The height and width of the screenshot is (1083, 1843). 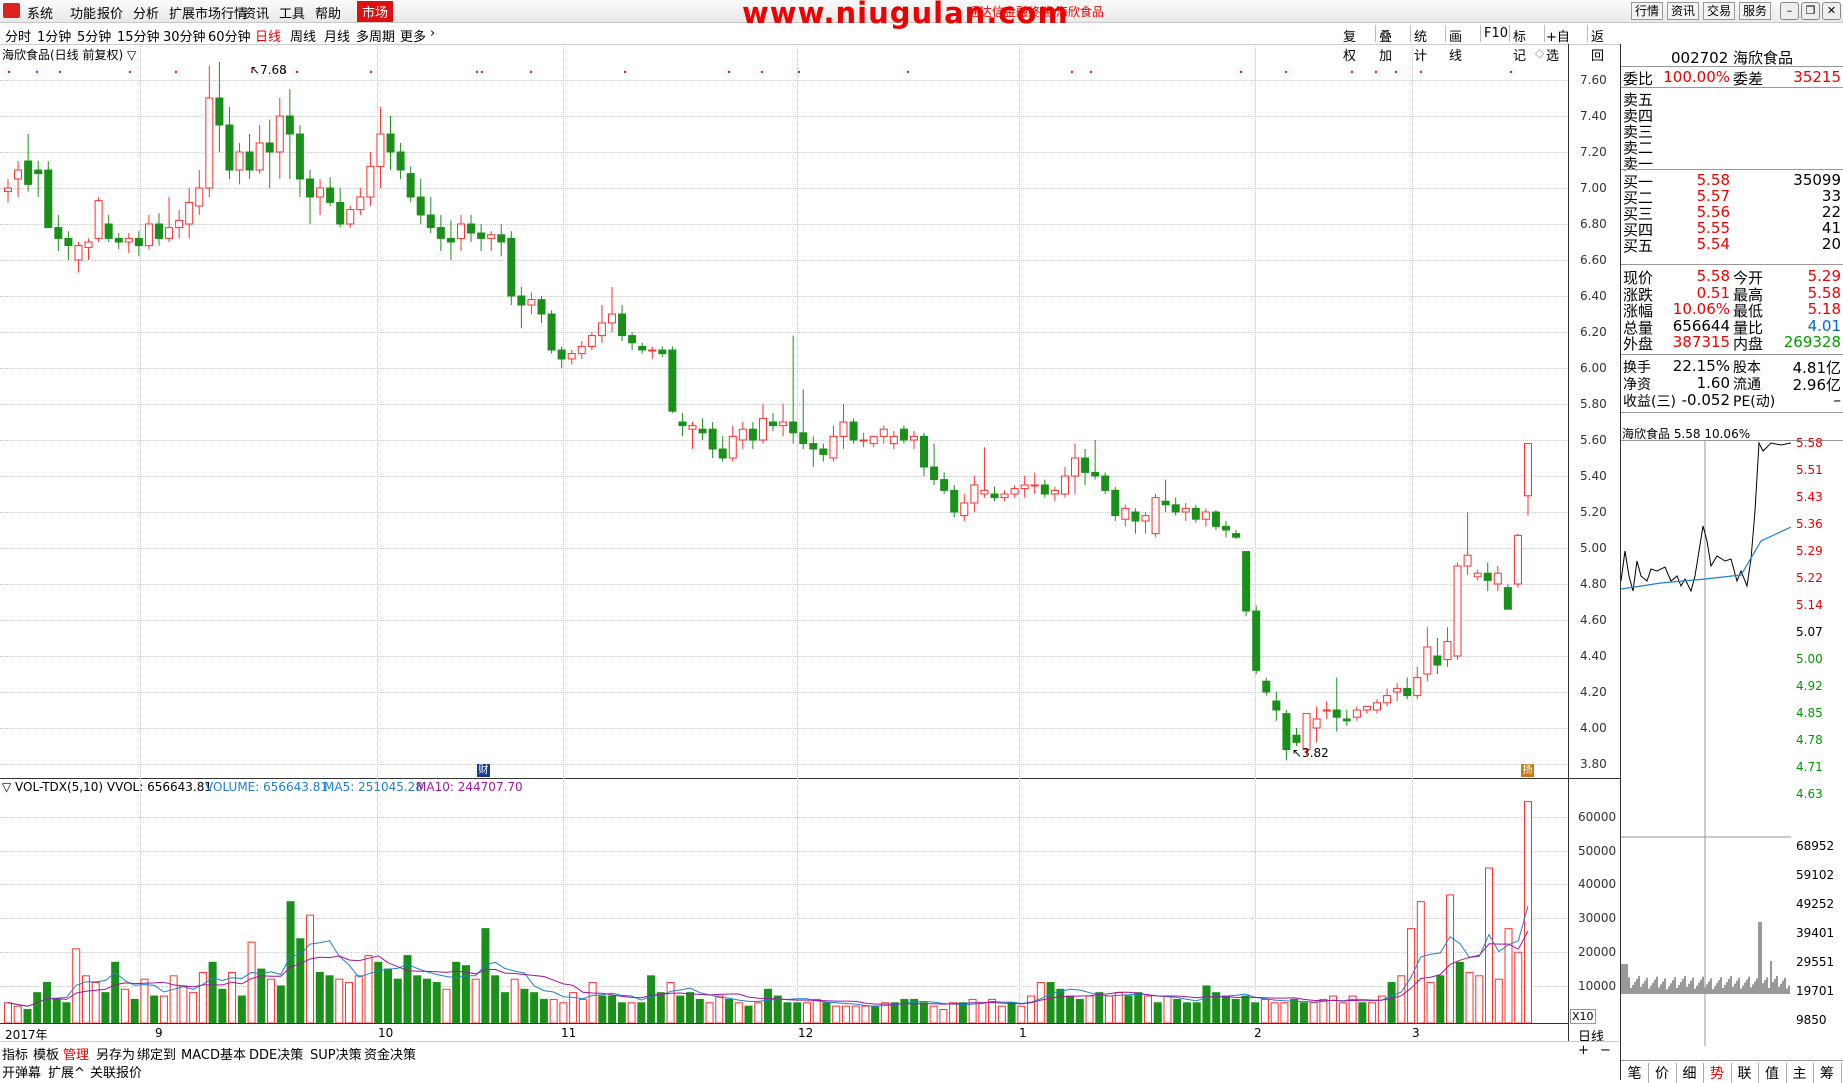 I want to click on f10-button: F10, so click(x=1496, y=33).